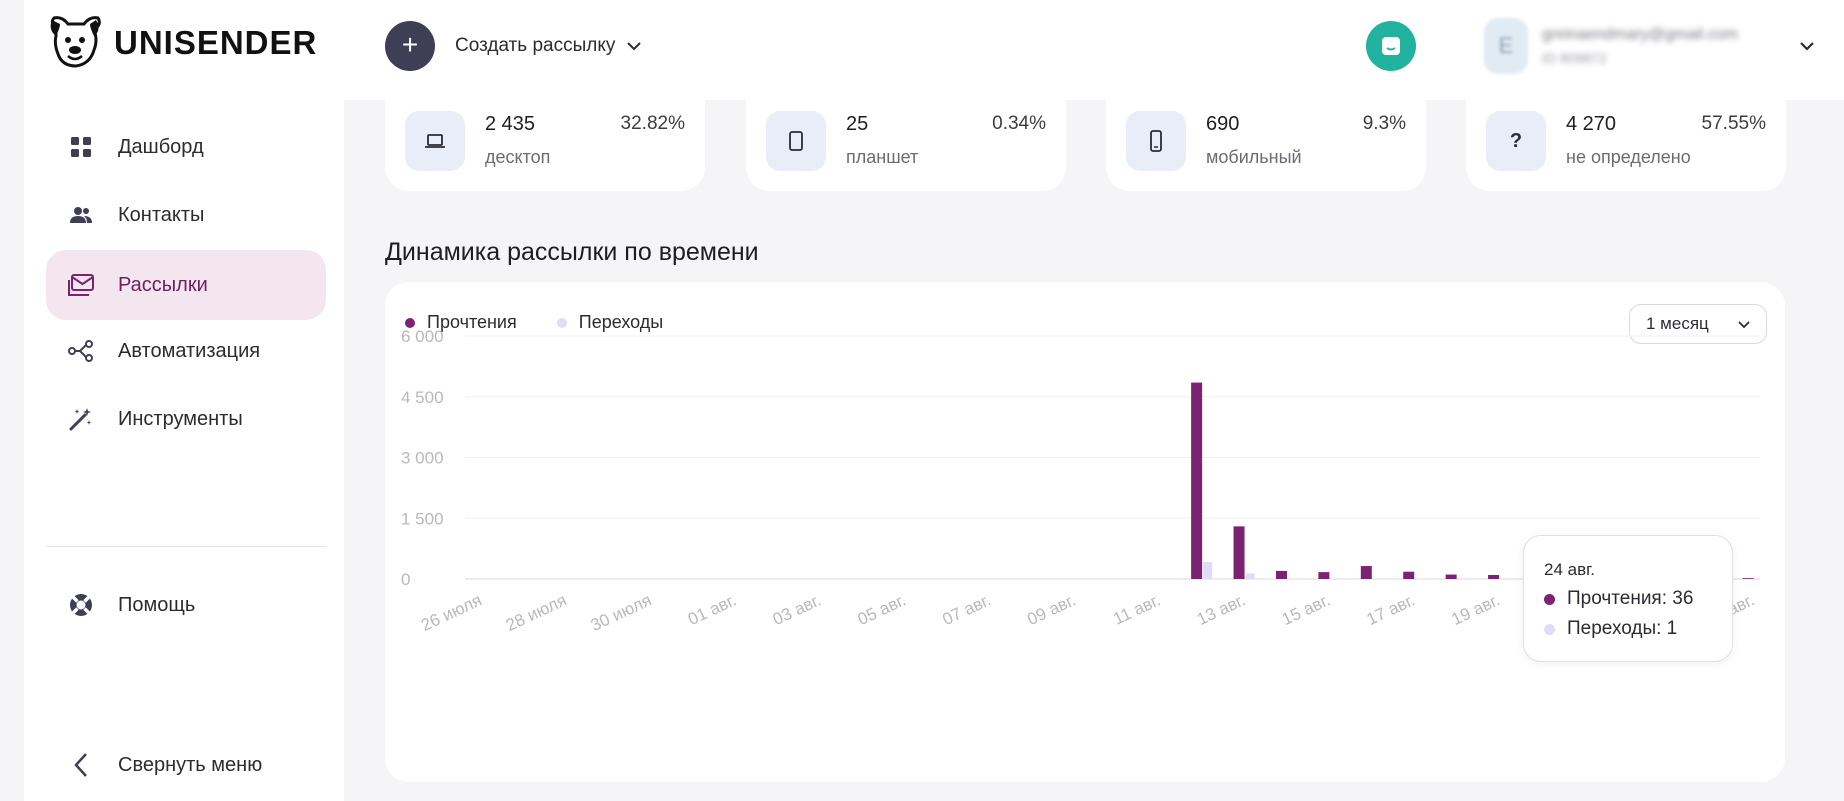  I want to click on sidebar-item-tools: Инструменты, so click(186, 419).